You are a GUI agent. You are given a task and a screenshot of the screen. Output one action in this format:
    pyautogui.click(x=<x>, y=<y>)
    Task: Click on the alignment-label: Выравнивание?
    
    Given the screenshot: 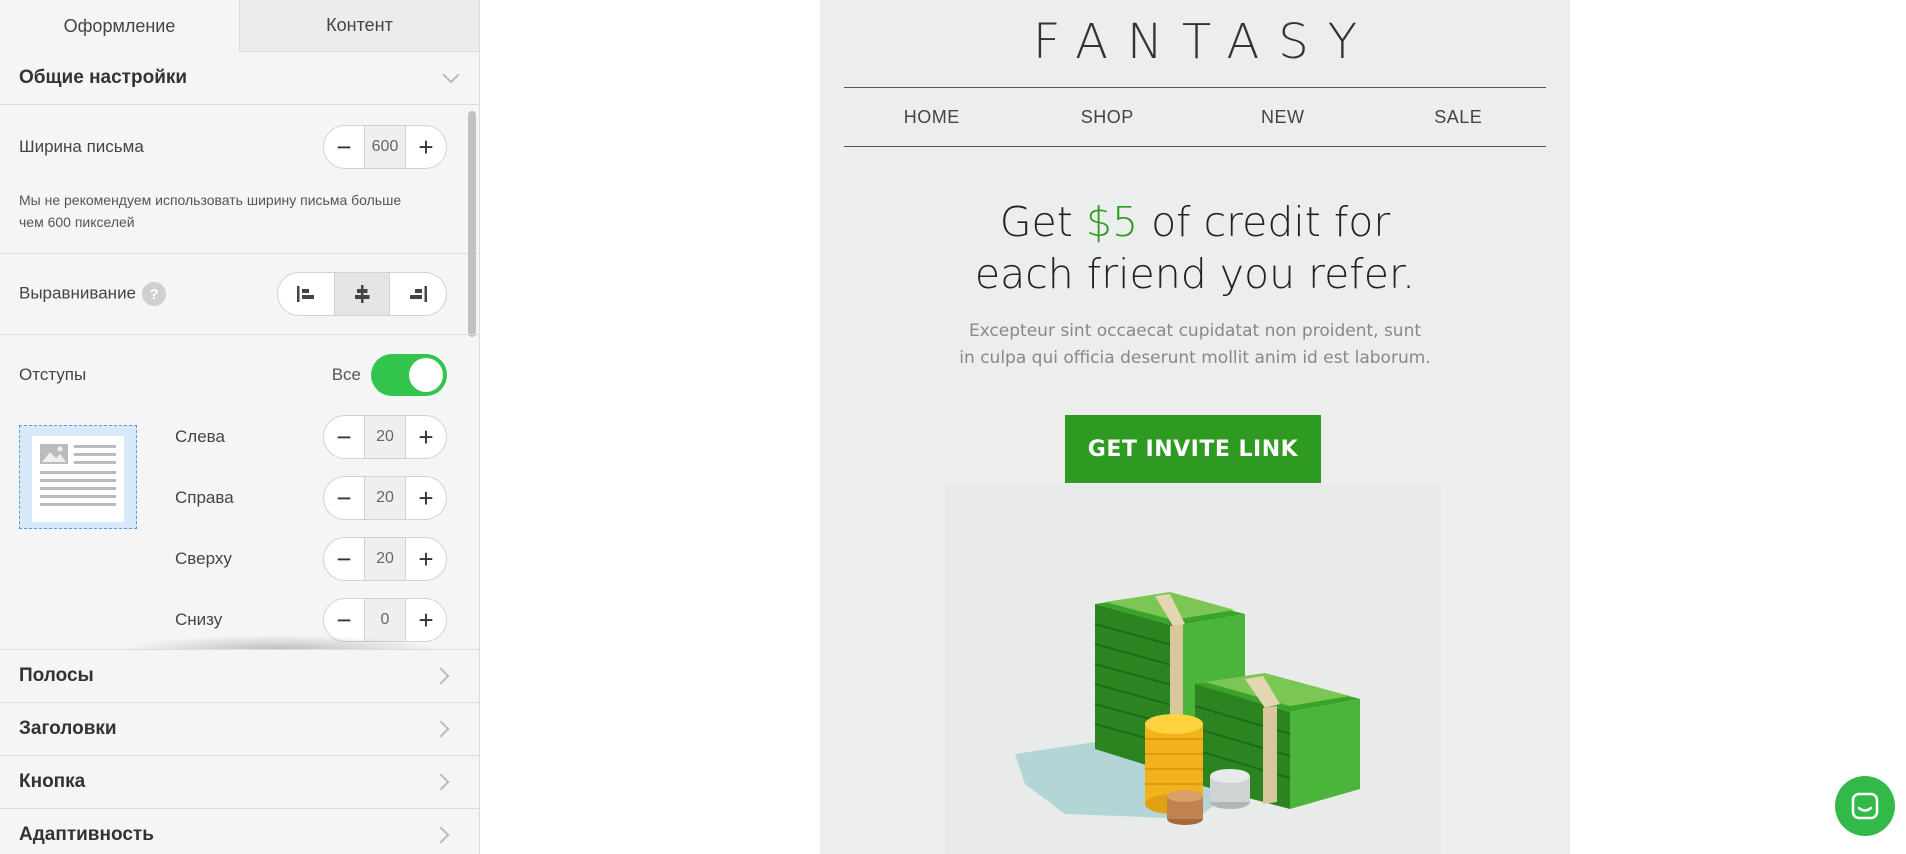 What is the action you would take?
    pyautogui.click(x=148, y=294)
    